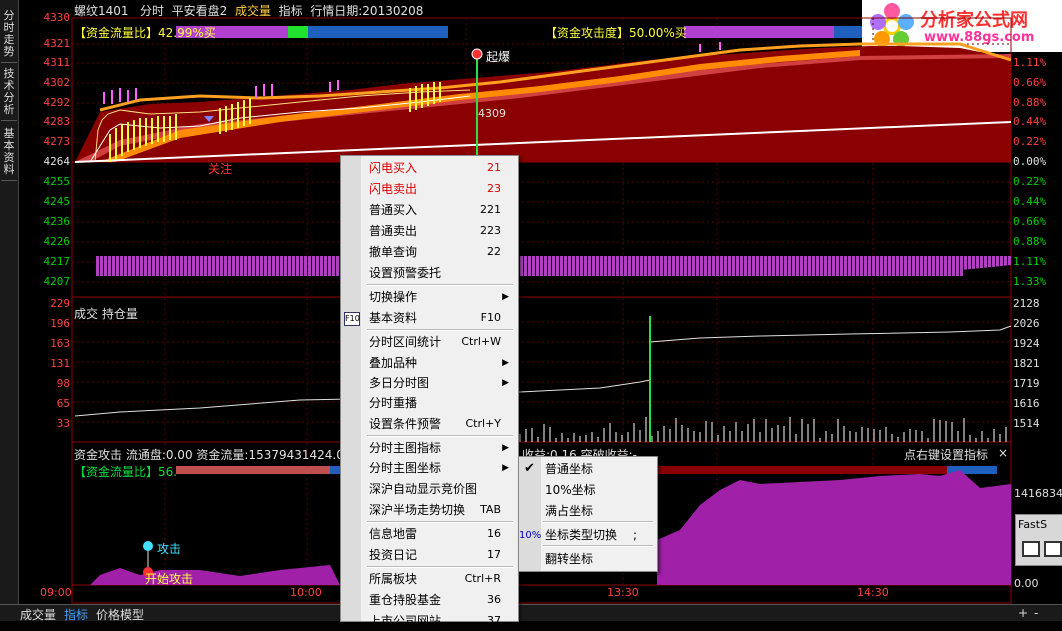 The image size is (1062, 631). Describe the element at coordinates (598, 522) in the screenshot. I see `submenu-separator` at that location.